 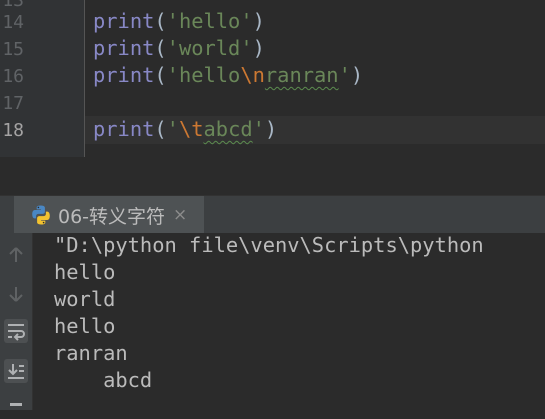 I want to click on string-literal: 'world', so click(x=209, y=48).